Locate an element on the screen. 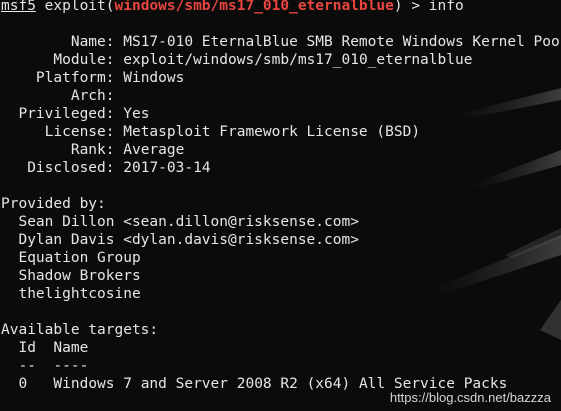 The image size is (561, 411). author-row: Sean Dillon <sean.dillon@risksense.com> is located at coordinates (281, 222).